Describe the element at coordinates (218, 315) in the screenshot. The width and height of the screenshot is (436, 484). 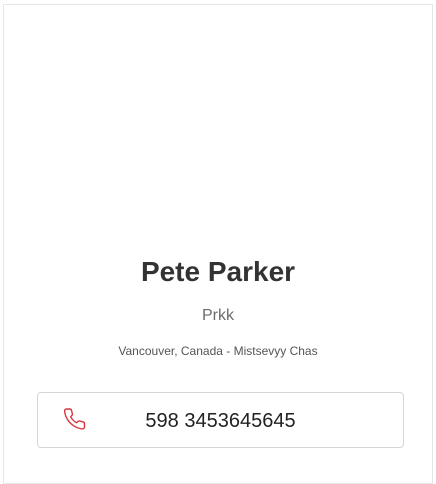
I see `profile-subtitle: Prkk` at that location.